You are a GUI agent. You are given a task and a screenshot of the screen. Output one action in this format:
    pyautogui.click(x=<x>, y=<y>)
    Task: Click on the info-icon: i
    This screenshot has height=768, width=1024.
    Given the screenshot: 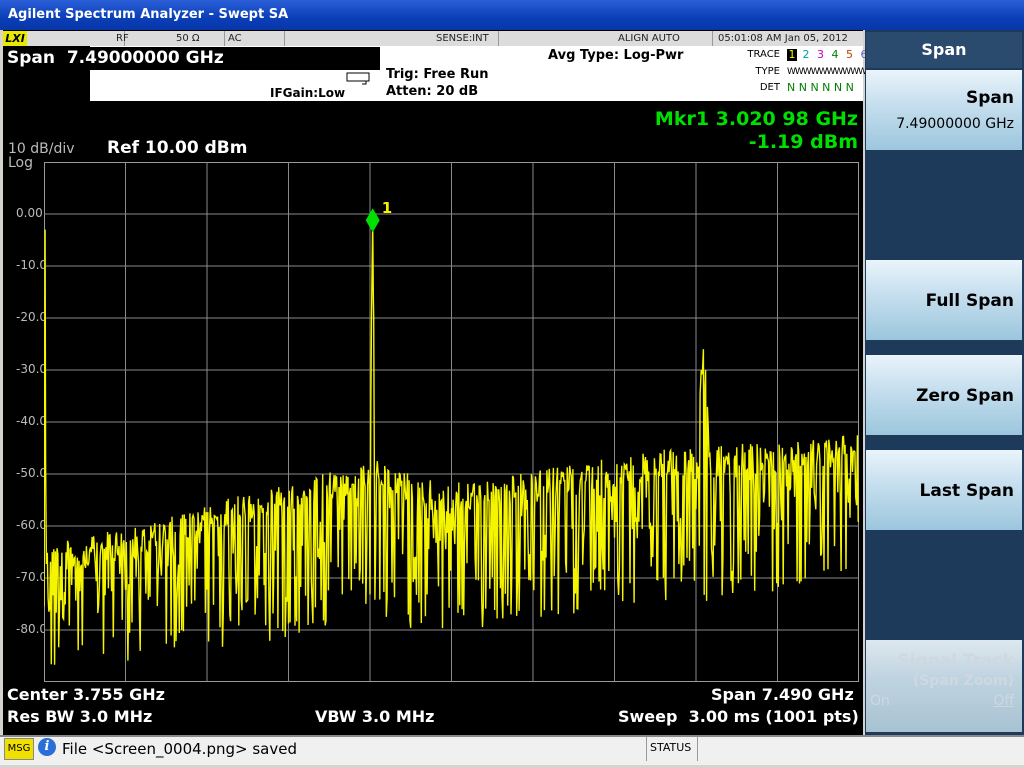 What is the action you would take?
    pyautogui.click(x=47, y=747)
    